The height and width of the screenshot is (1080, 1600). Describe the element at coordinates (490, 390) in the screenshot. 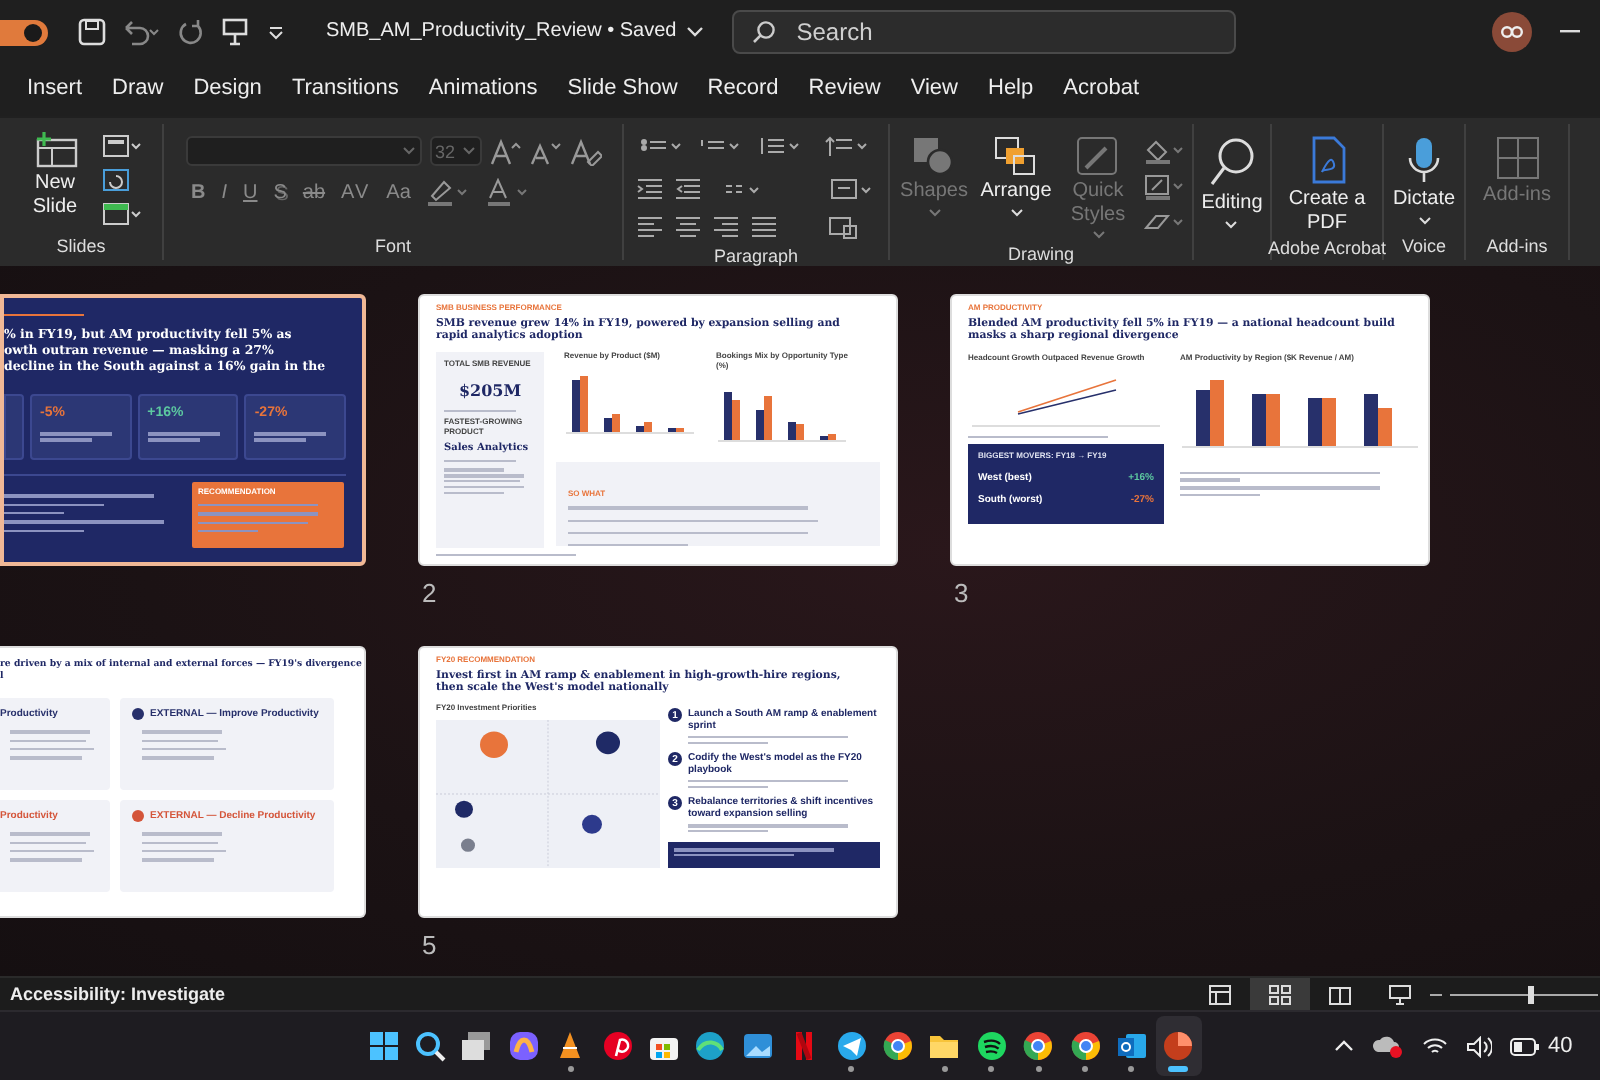

I see `kpi-value: $205M` at that location.